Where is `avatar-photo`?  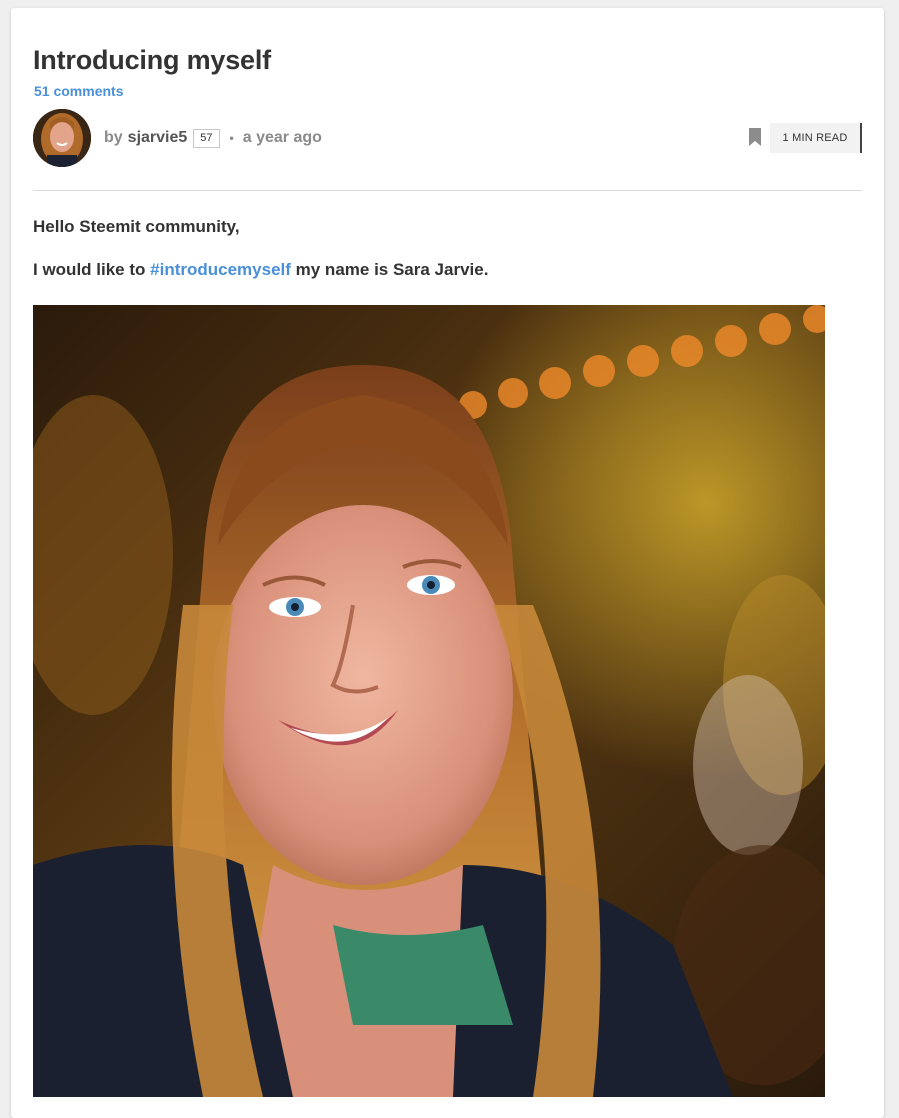
avatar-photo is located at coordinates (62, 138).